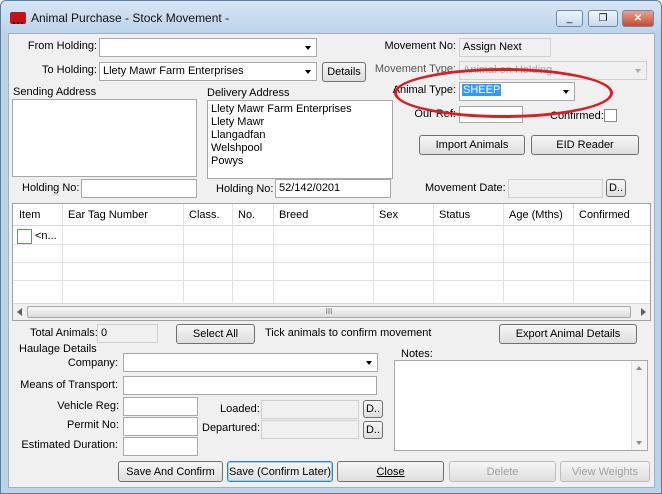 The image size is (662, 494). What do you see at coordinates (643, 312) in the screenshot?
I see `scroll-right-icon` at bounding box center [643, 312].